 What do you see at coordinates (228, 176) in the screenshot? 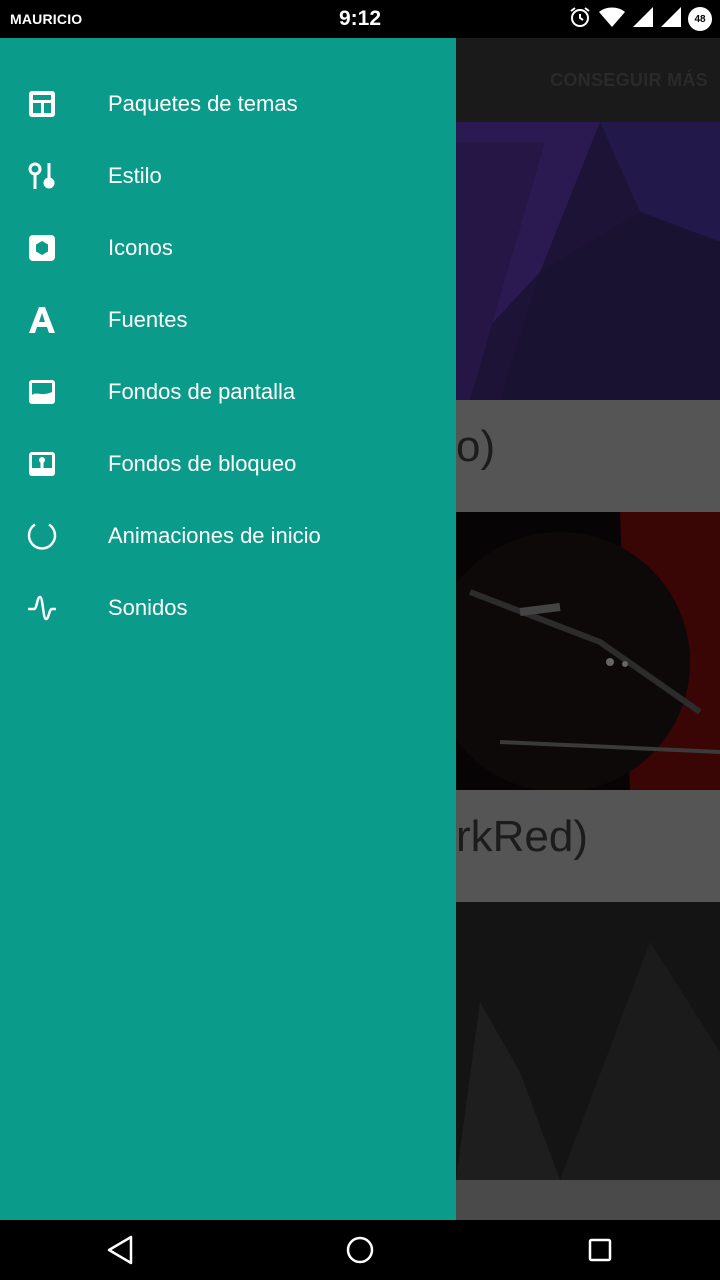
I see `drawer-item-style: Estilo` at bounding box center [228, 176].